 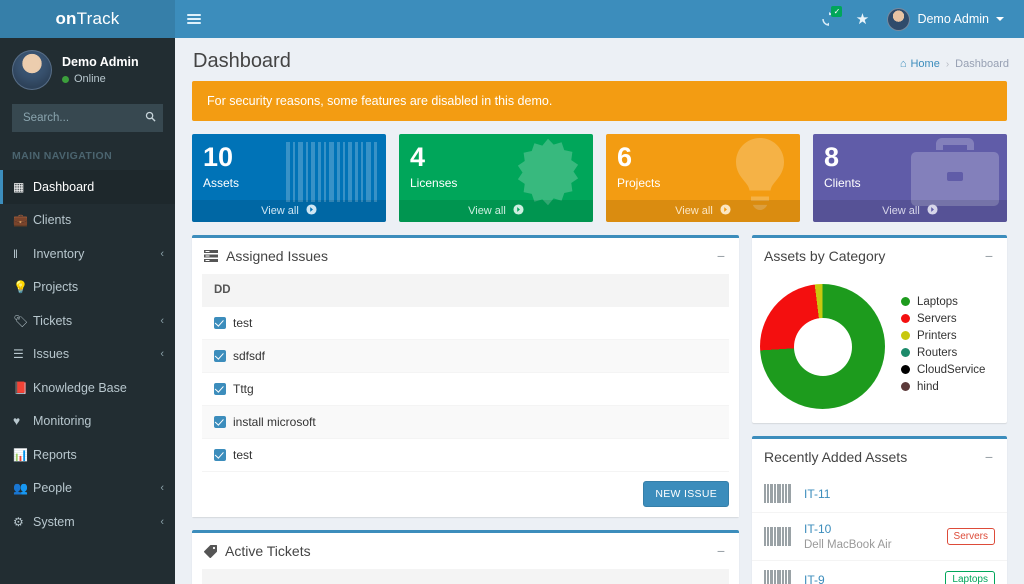 I want to click on sidebar-user-info: Demo Admin Online, so click(x=100, y=70).